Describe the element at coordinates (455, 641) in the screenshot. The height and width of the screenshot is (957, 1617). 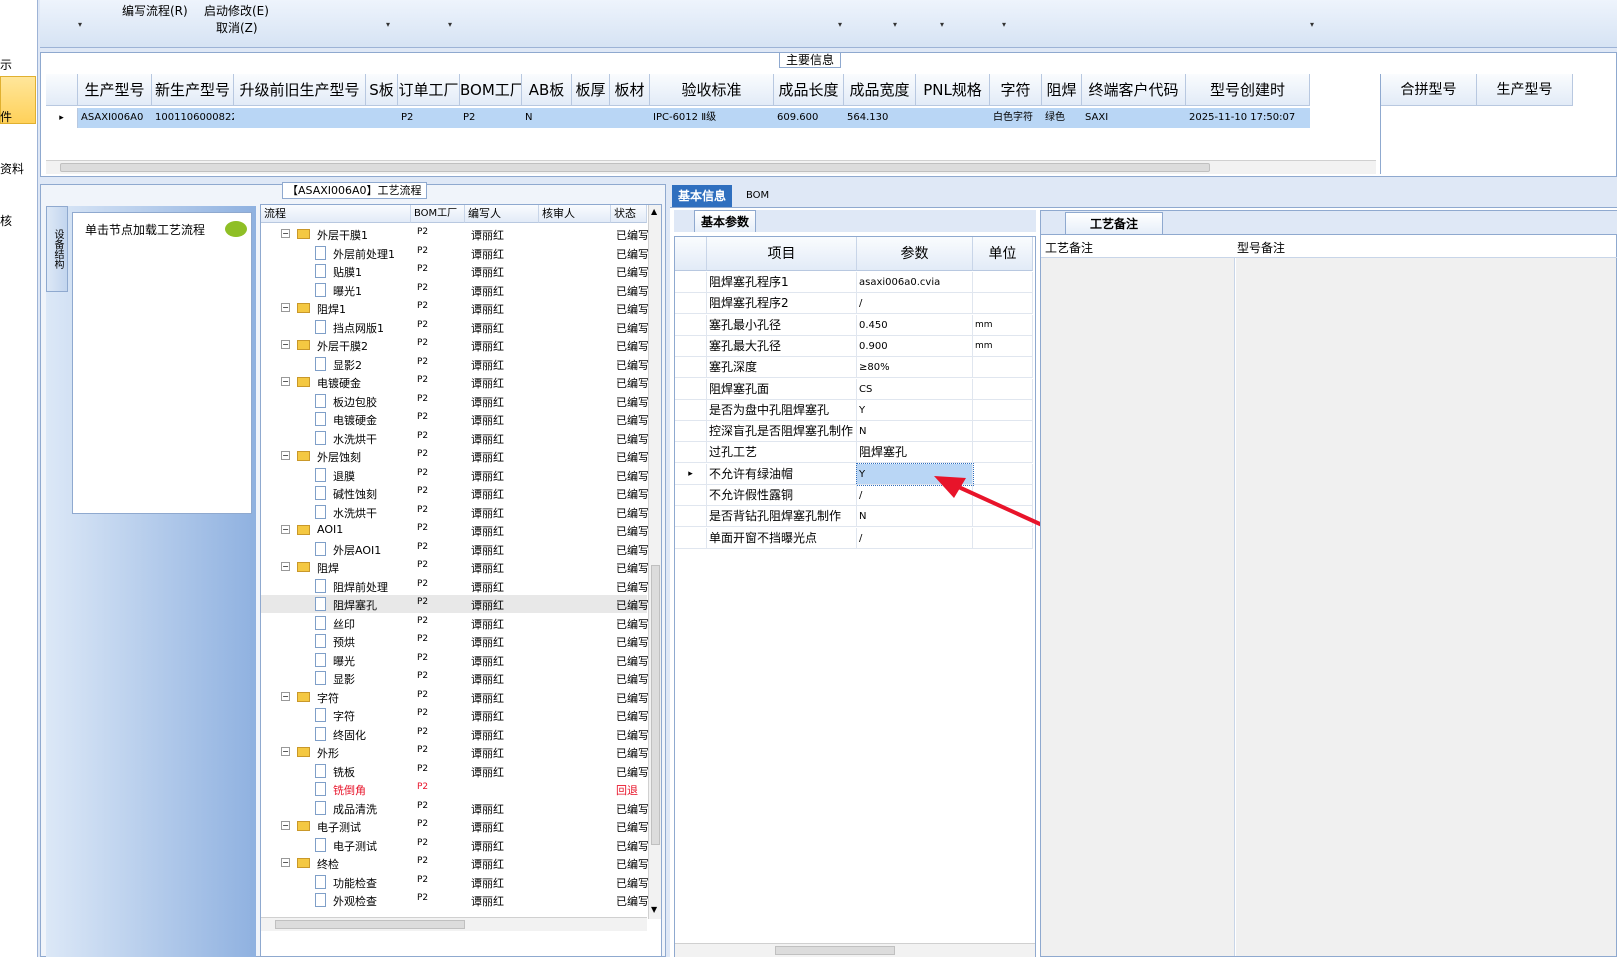
I see `tree-row: 预烘 P2 谭丽红 已编写` at that location.